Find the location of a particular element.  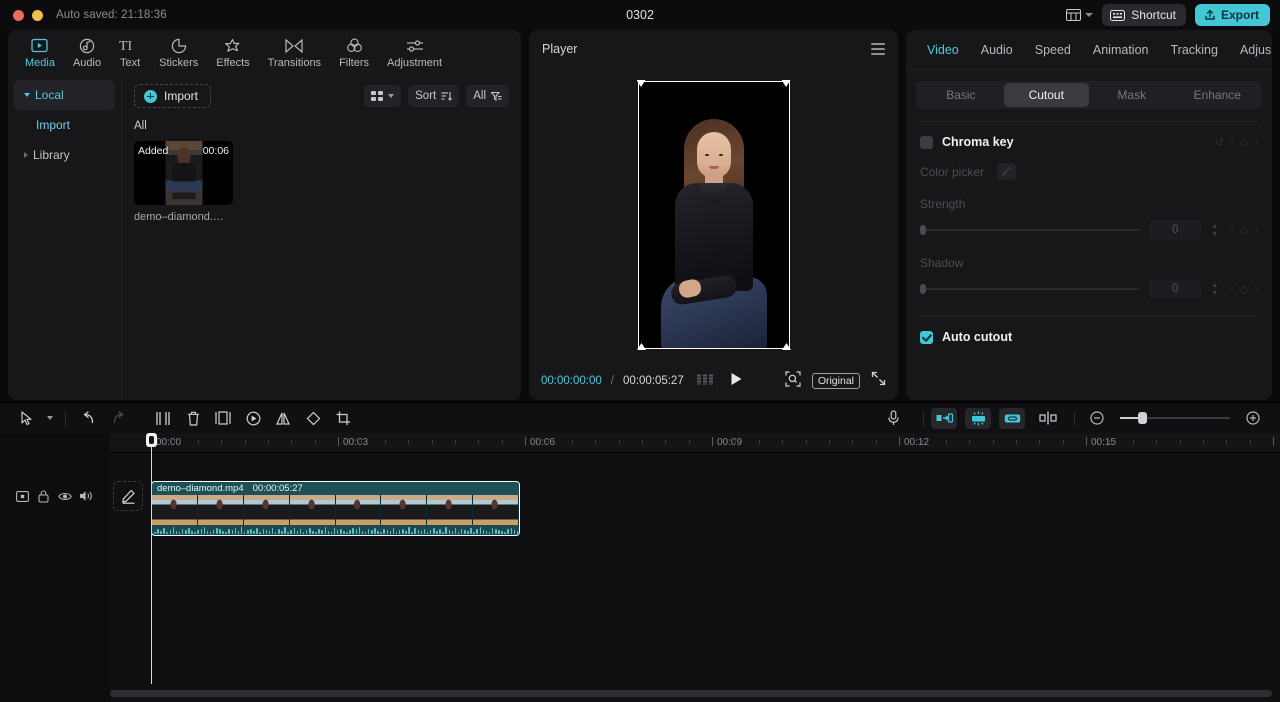

nav-tab-stickers: Stickers is located at coordinates (178, 53).